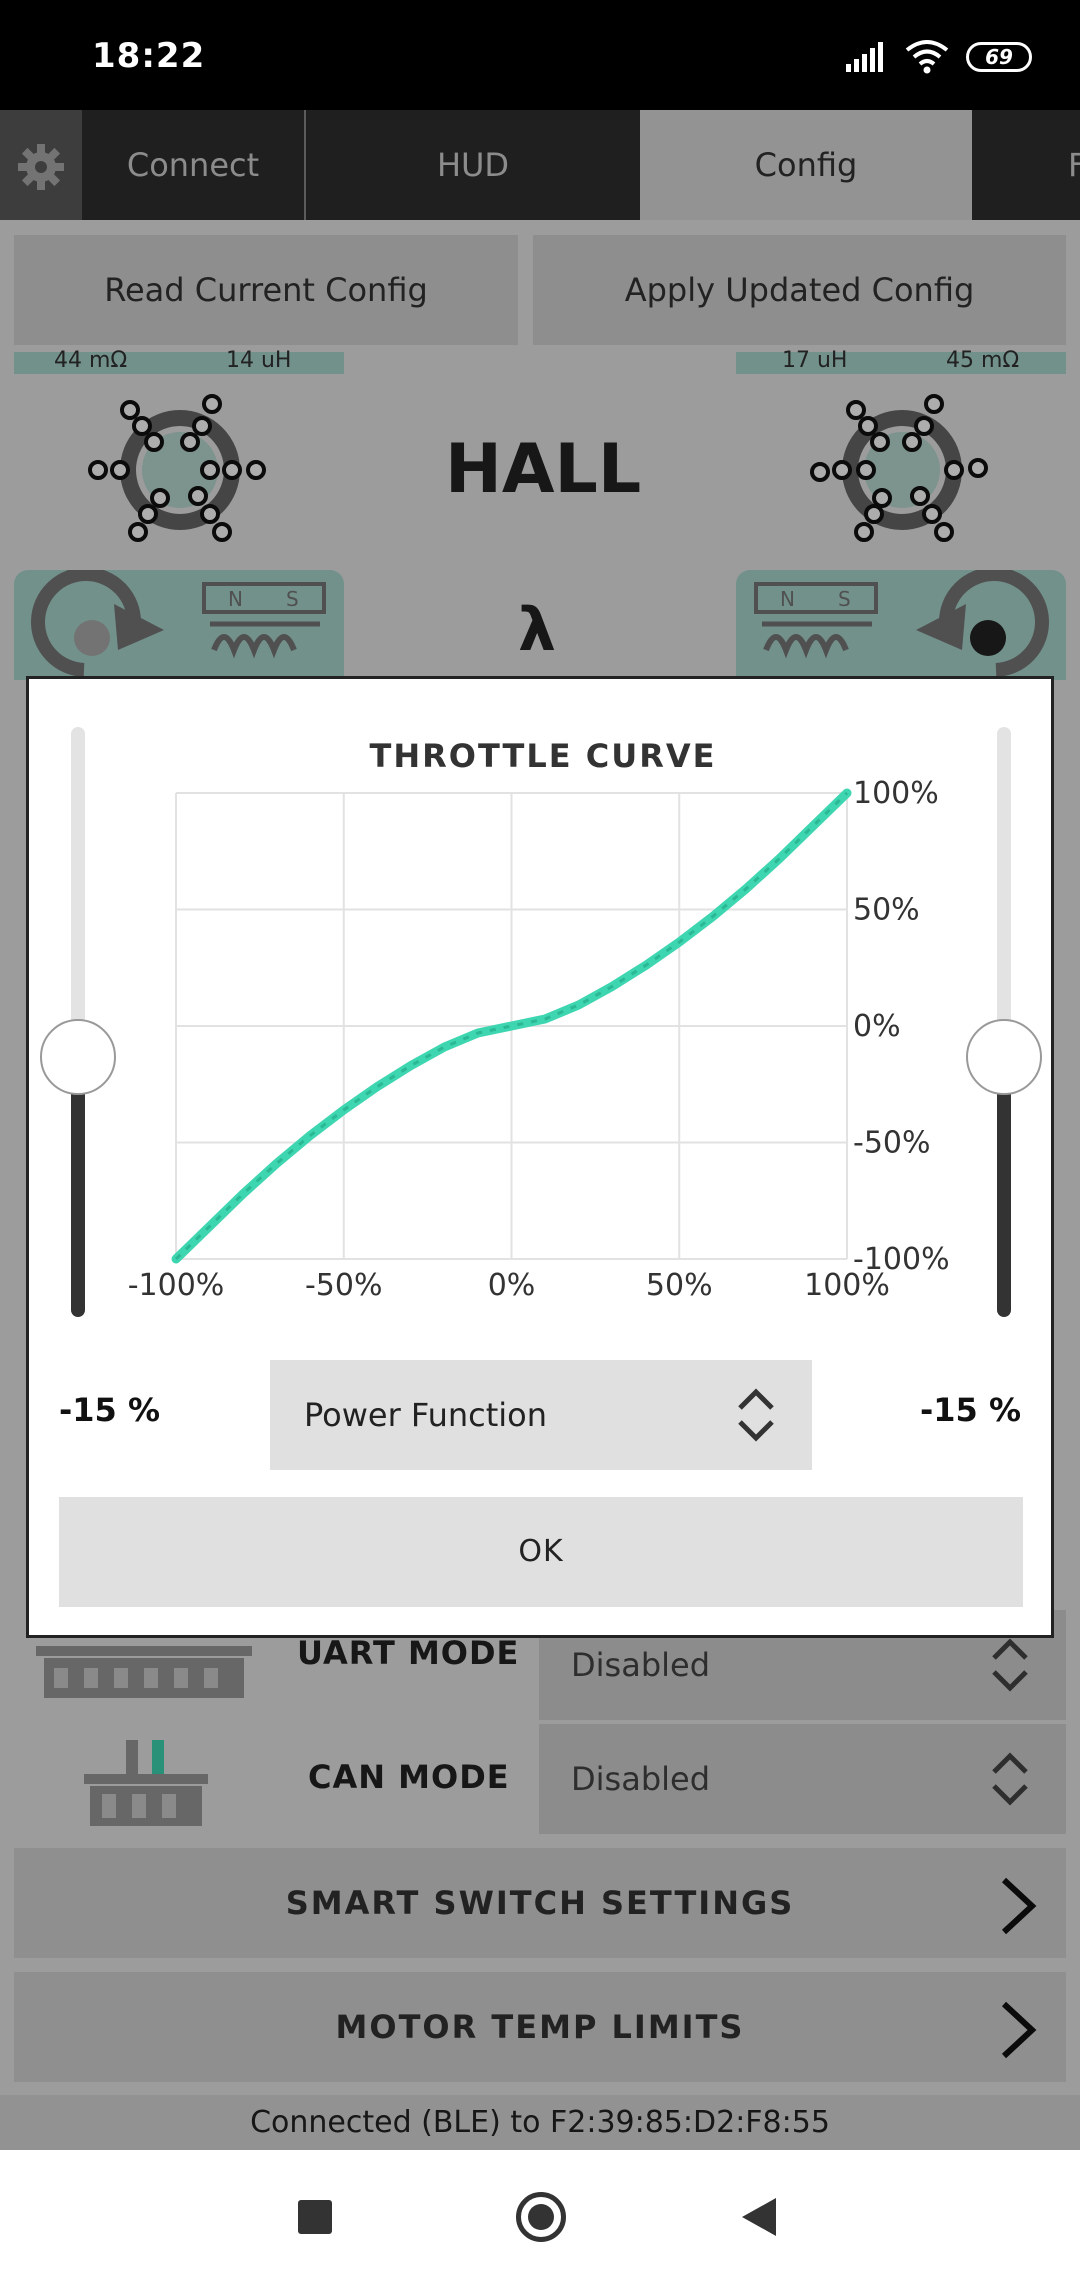  I want to click on ok-button: OK, so click(541, 1552).